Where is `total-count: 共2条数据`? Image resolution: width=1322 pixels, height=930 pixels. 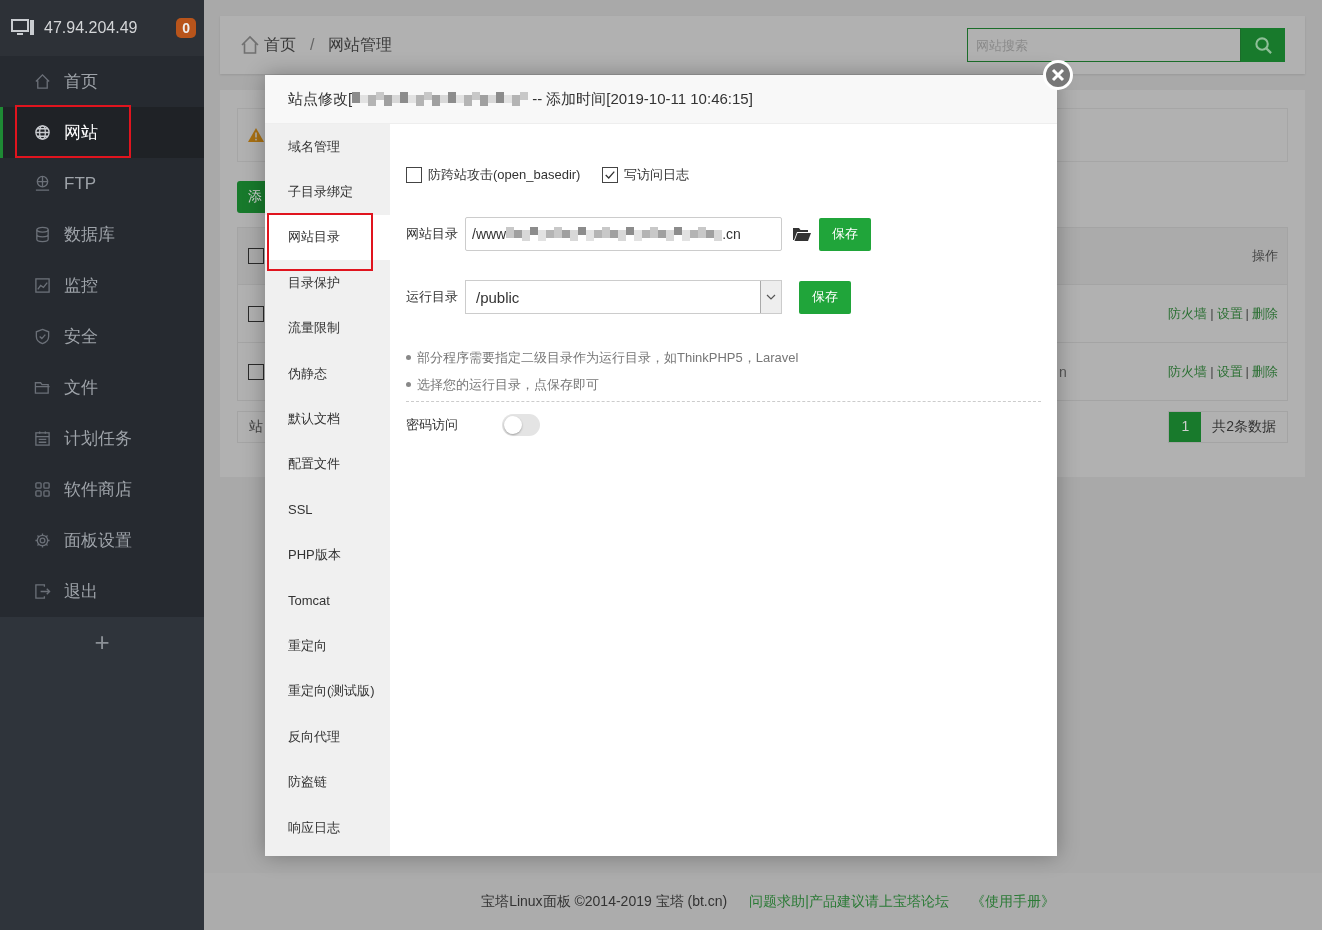
total-count: 共2条数据 is located at coordinates (1244, 426).